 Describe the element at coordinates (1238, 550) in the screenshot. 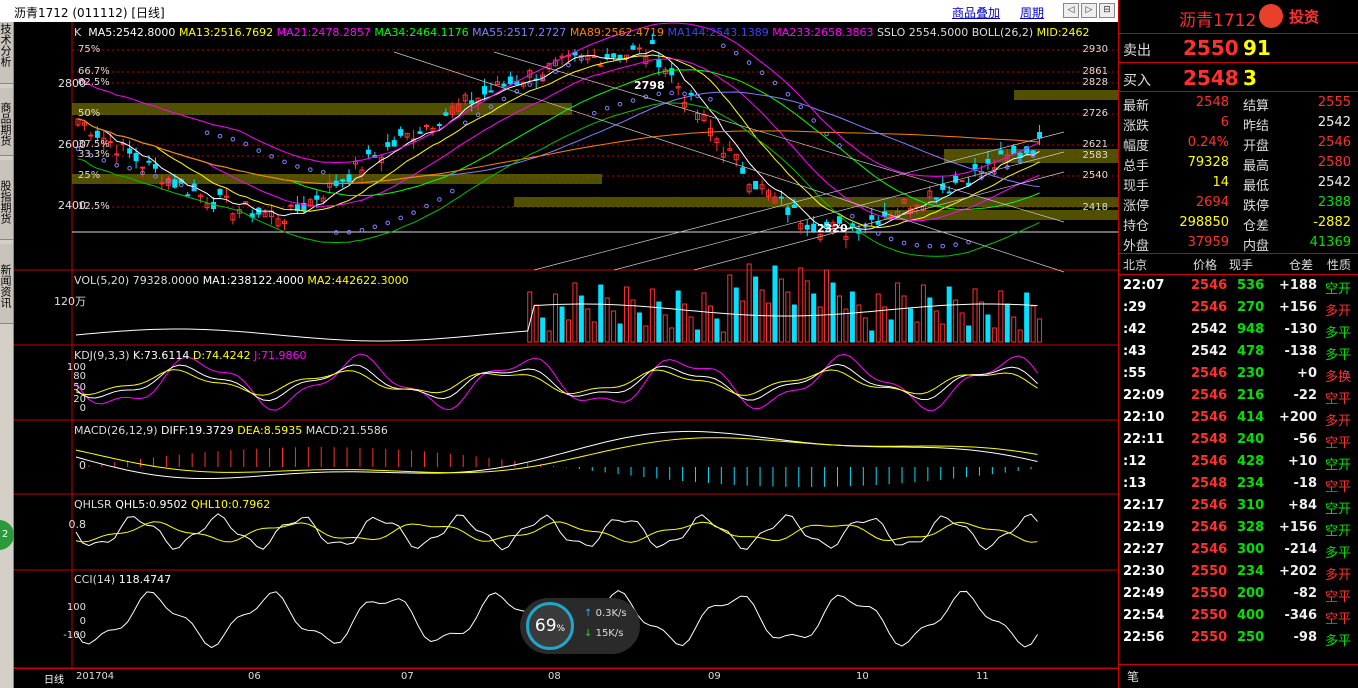

I see `tick-row: 22:27 2546 300 -214 多平` at that location.